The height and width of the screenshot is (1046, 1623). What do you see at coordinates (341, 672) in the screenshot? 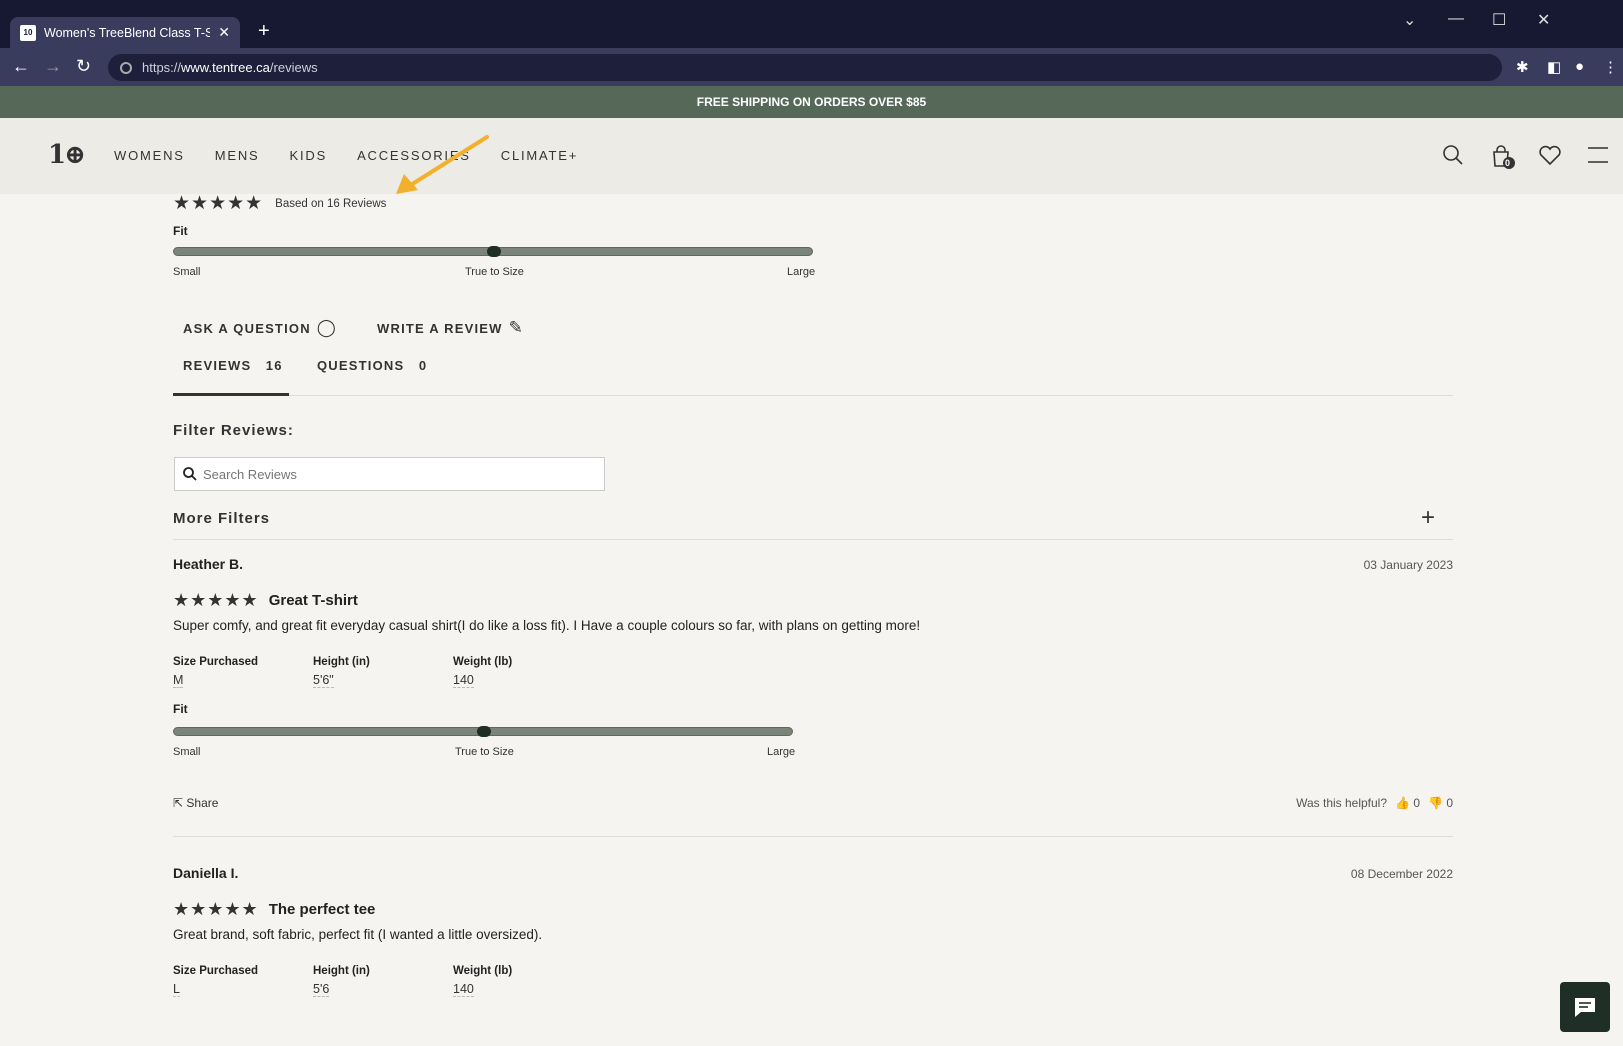
I see `height: Height (in) 5'6"` at bounding box center [341, 672].